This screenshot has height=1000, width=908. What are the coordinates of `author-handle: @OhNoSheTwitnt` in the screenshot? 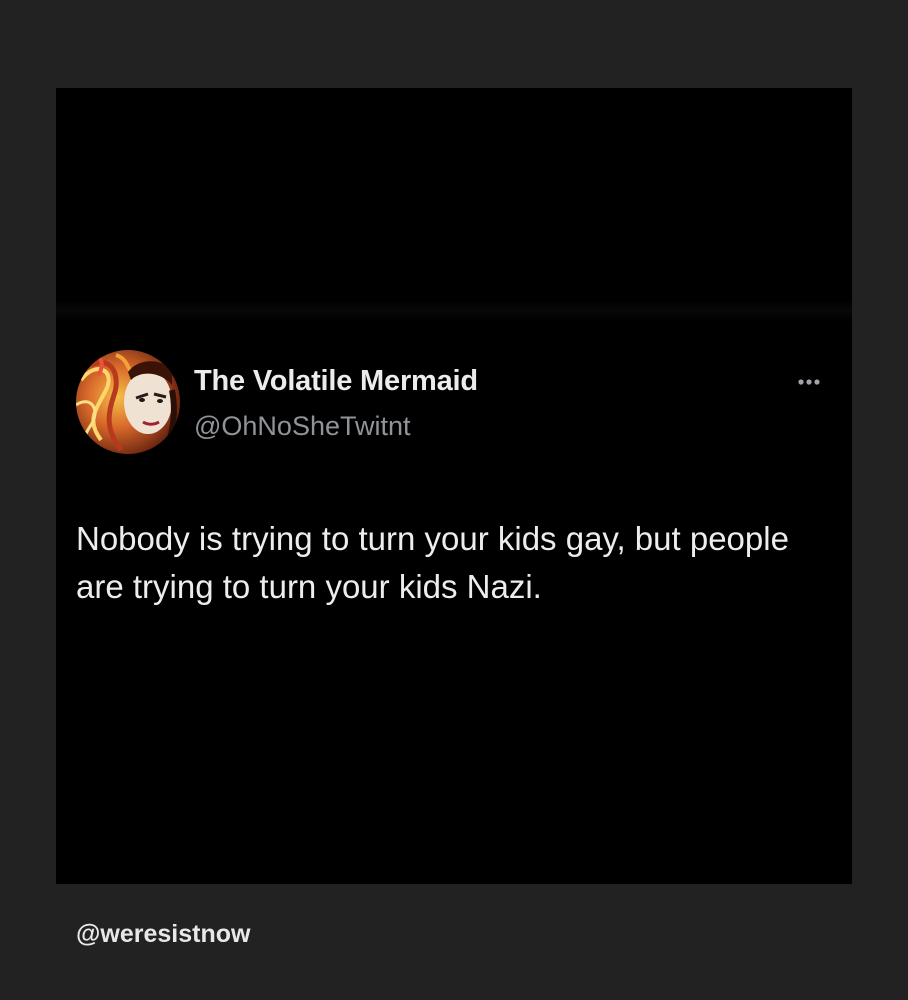 It's located at (302, 426).